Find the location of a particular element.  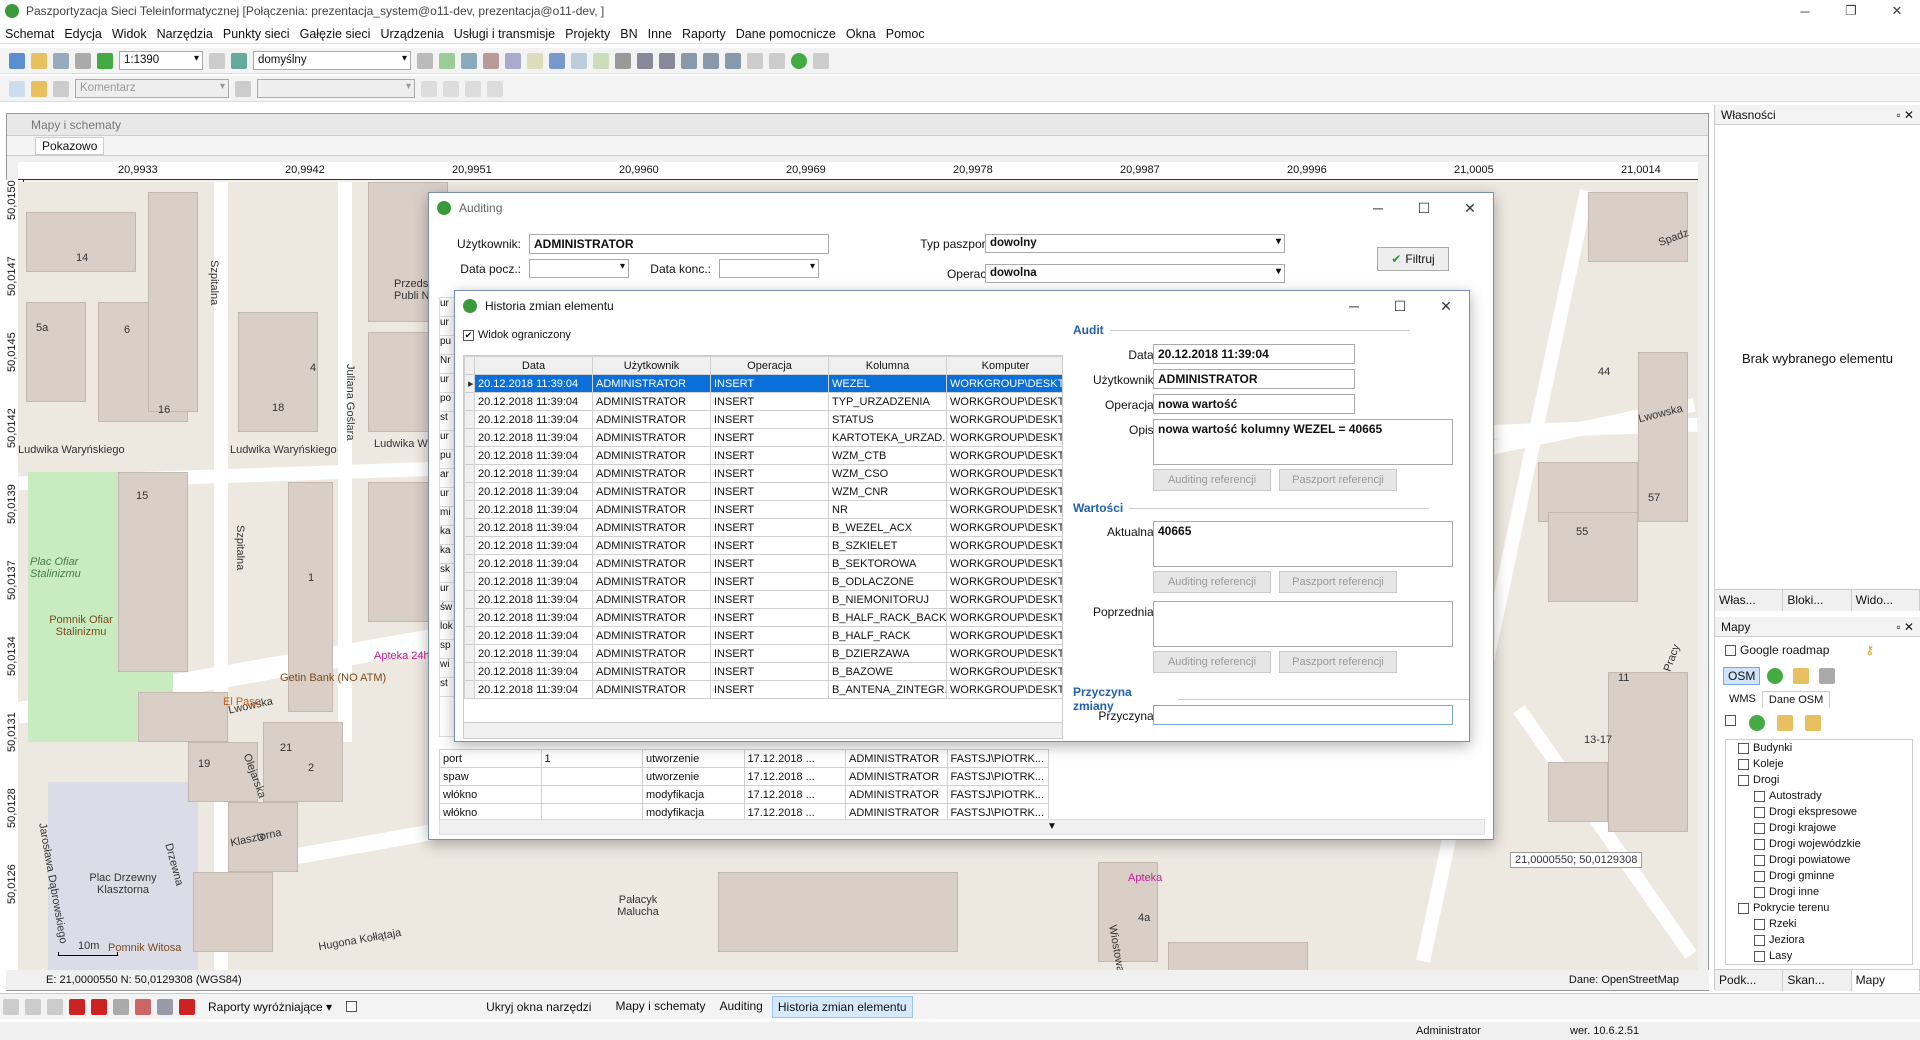

report-icon is located at coordinates (601, 60).